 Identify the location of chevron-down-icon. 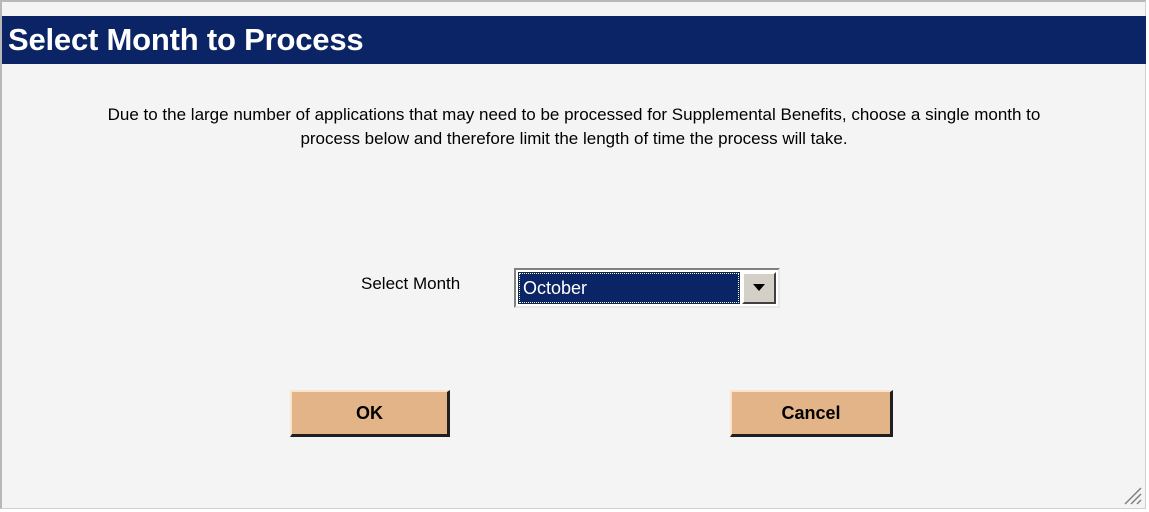
(759, 287).